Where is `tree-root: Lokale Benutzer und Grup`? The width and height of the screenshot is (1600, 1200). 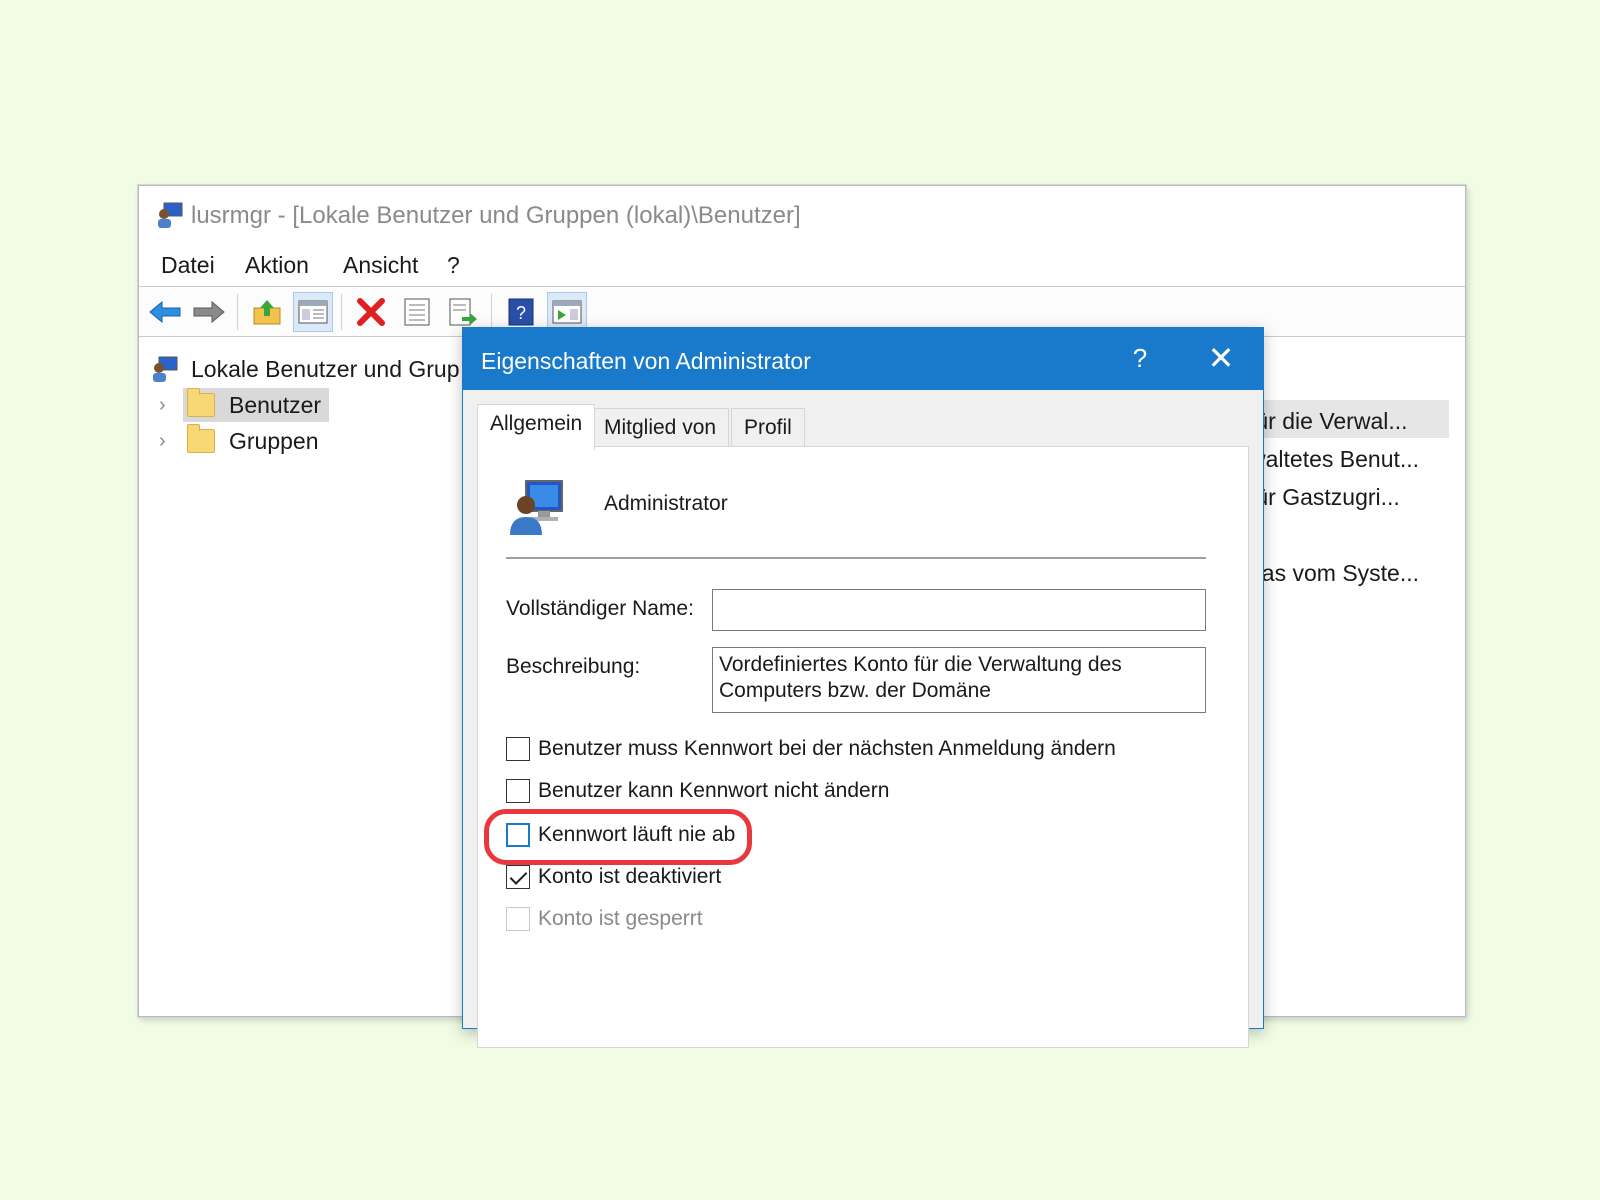
tree-root: Lokale Benutzer und Grup is located at coordinates (304, 369).